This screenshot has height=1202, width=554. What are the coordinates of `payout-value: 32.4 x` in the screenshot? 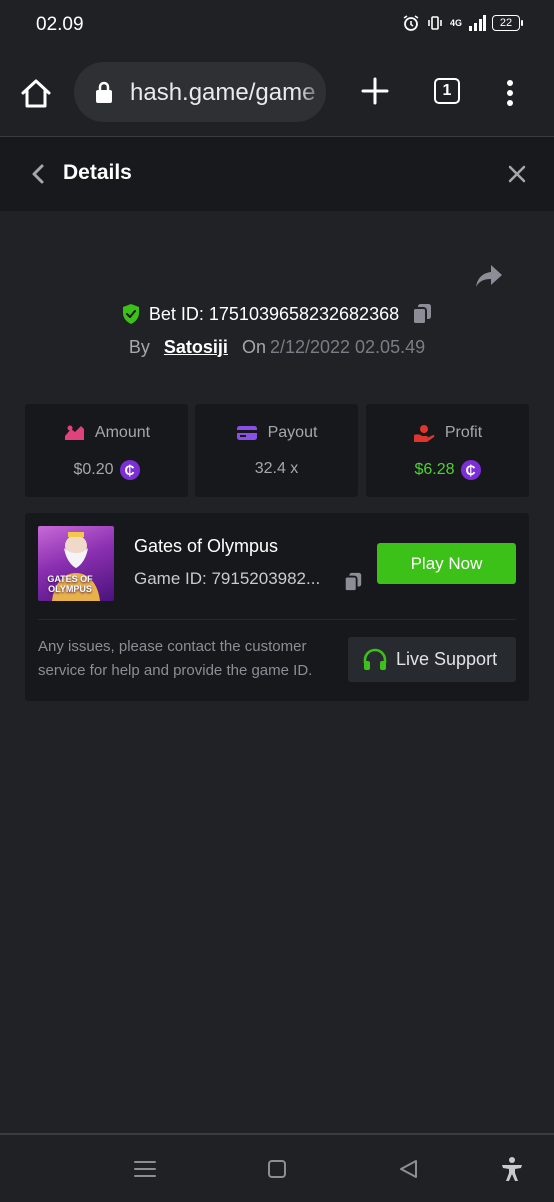 It's located at (276, 468).